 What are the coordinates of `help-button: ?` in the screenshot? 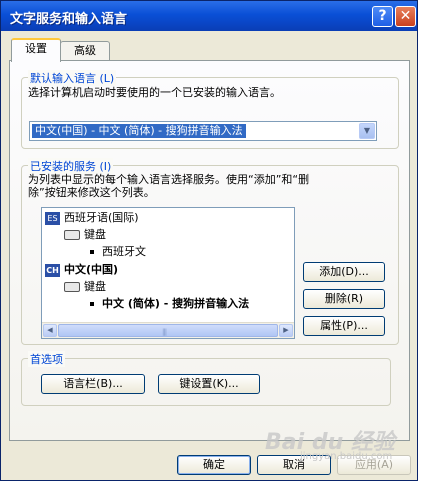 It's located at (382, 16).